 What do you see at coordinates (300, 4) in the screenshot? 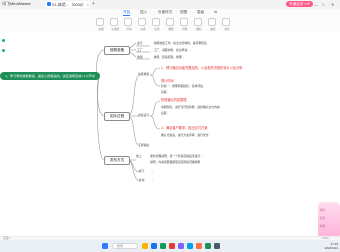
I see `vip-button: 开通会员 VIP` at bounding box center [300, 4].